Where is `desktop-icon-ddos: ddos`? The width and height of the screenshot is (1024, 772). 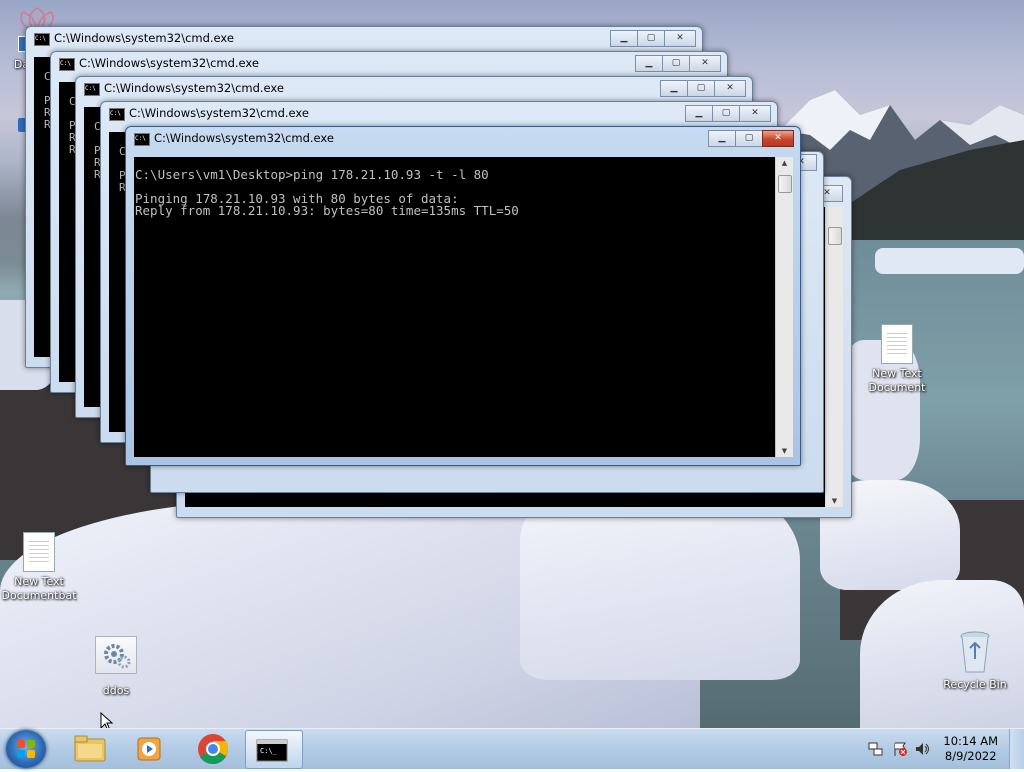 desktop-icon-ddos: ddos is located at coordinates (116, 667).